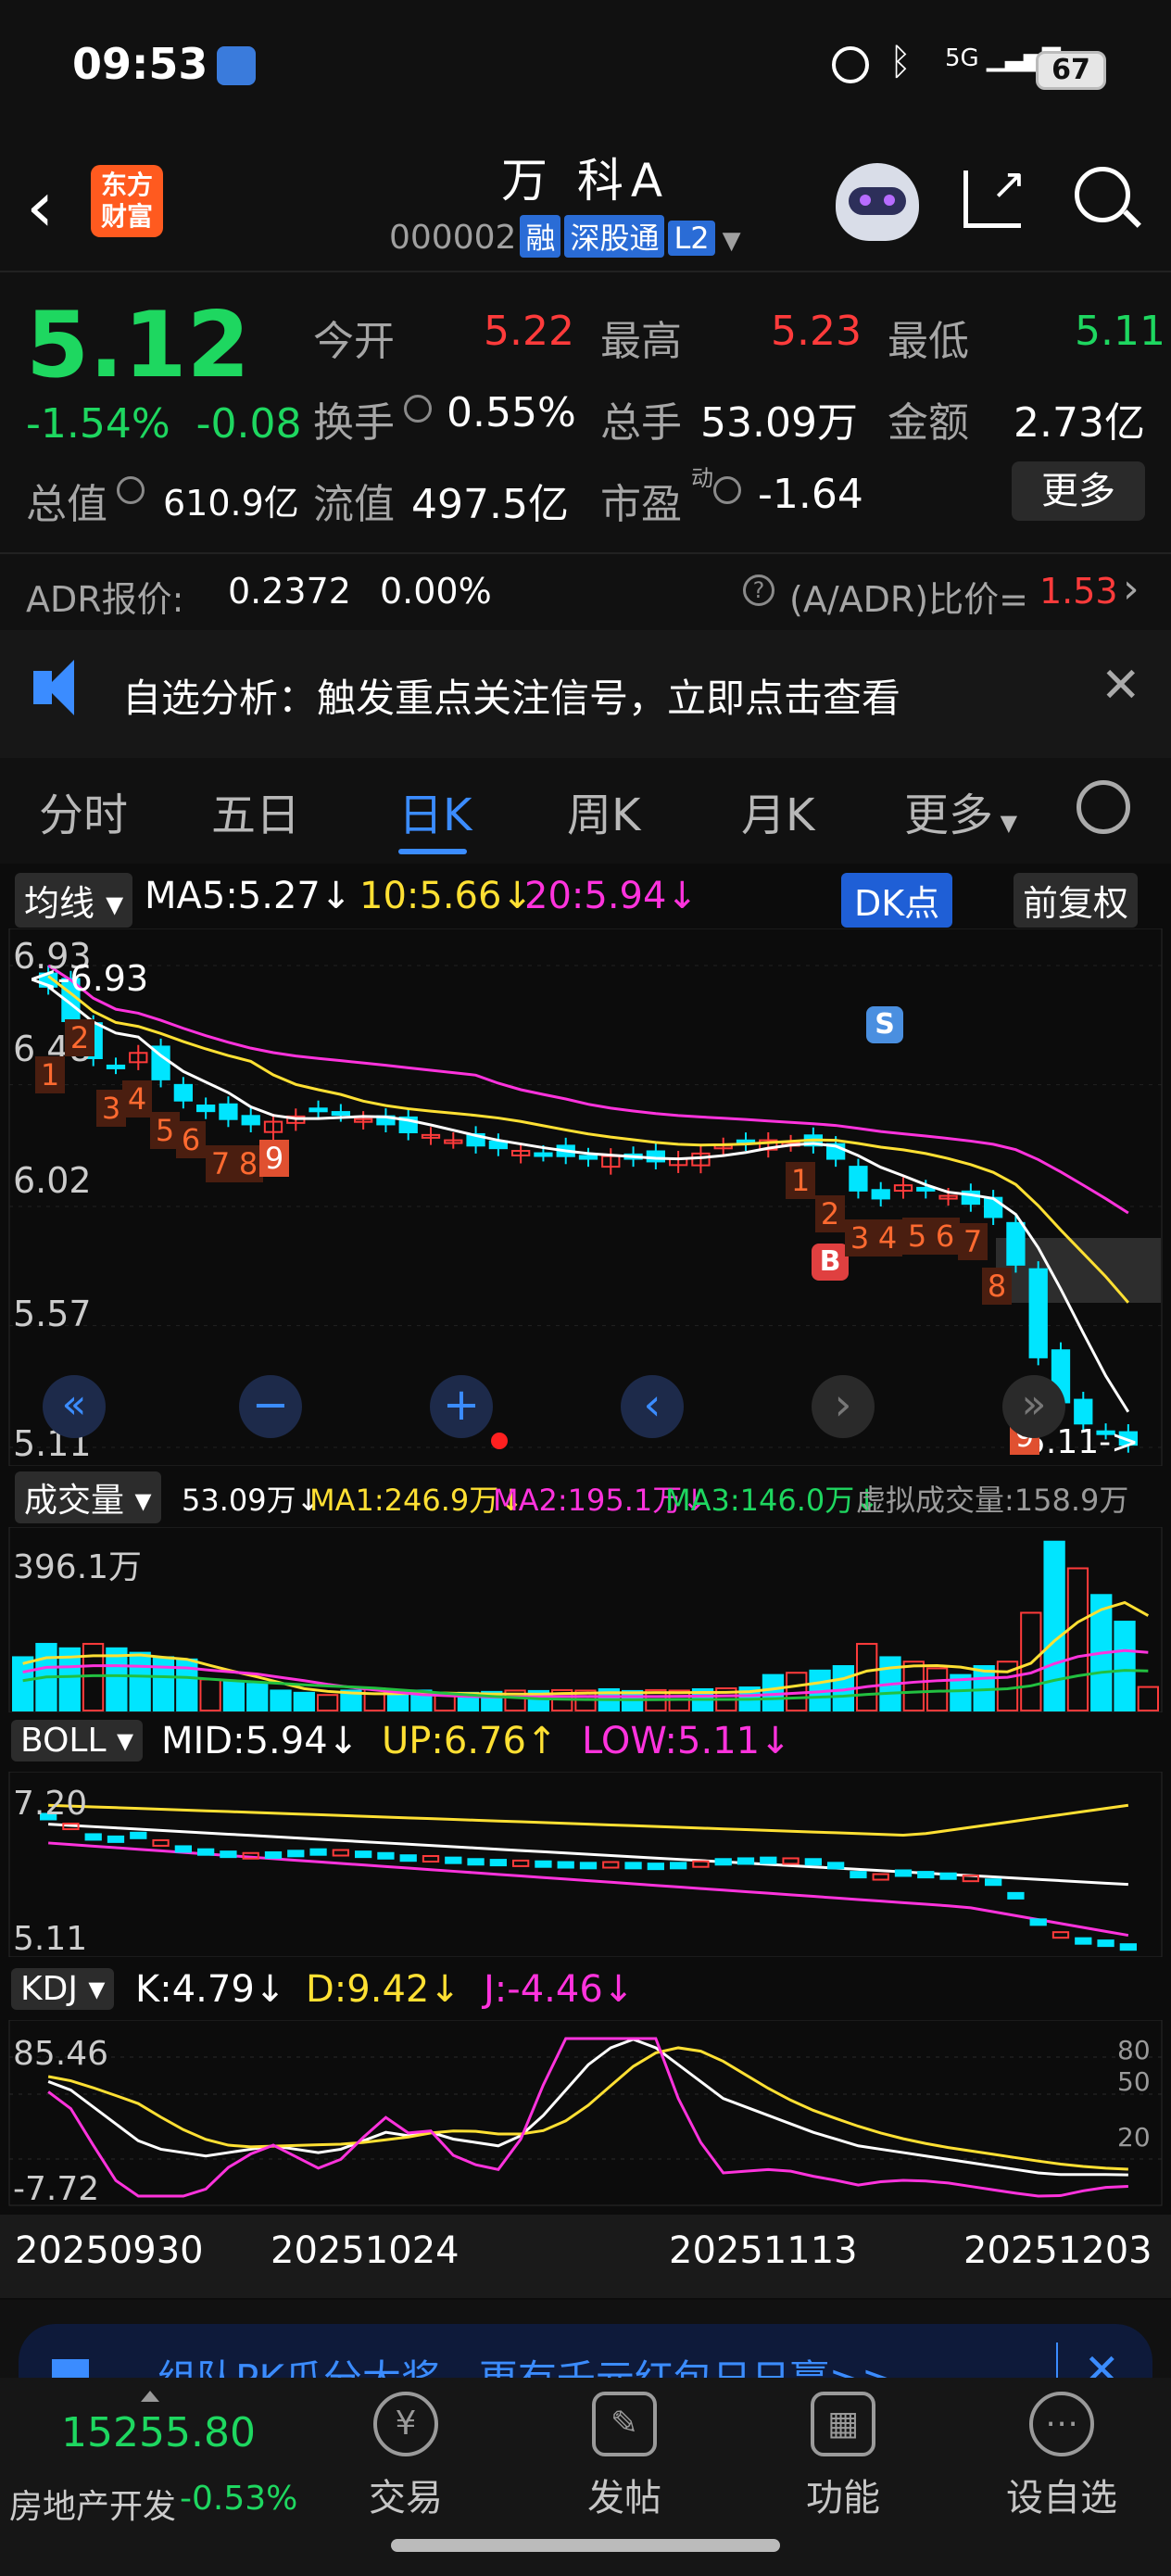  I want to click on tab-more: 更多 ▼, so click(961, 810).